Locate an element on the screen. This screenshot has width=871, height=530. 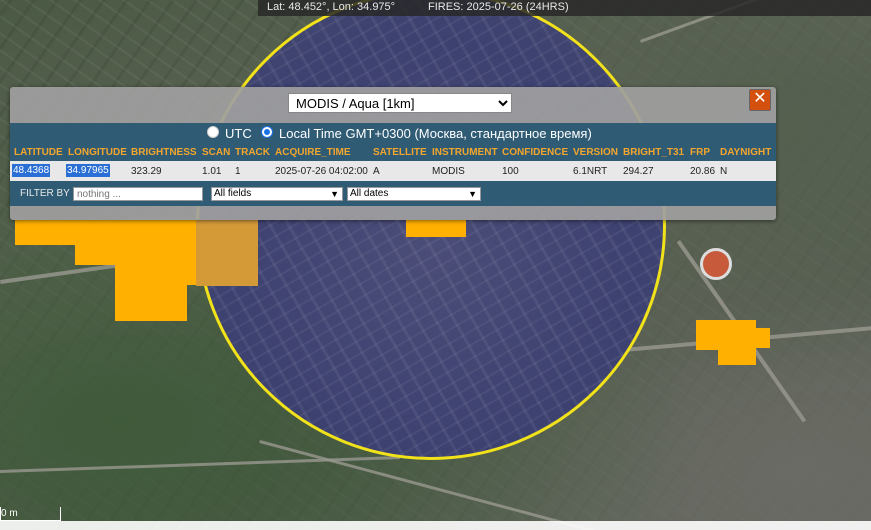
local-time-radio is located at coordinates (267, 132).